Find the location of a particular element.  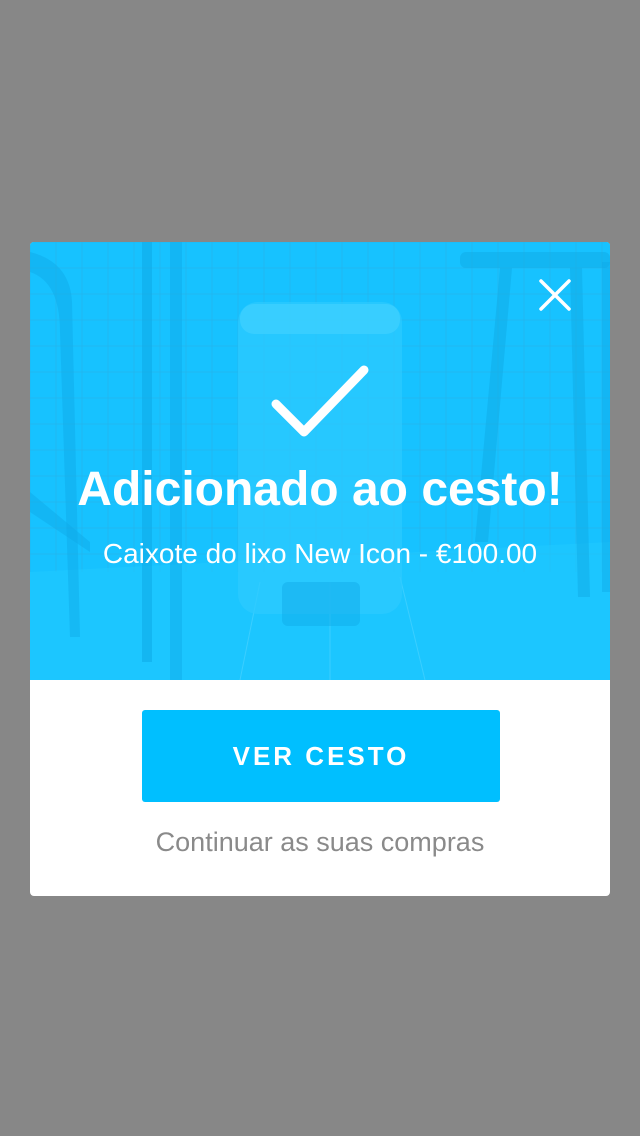

close-icon is located at coordinates (555, 295).